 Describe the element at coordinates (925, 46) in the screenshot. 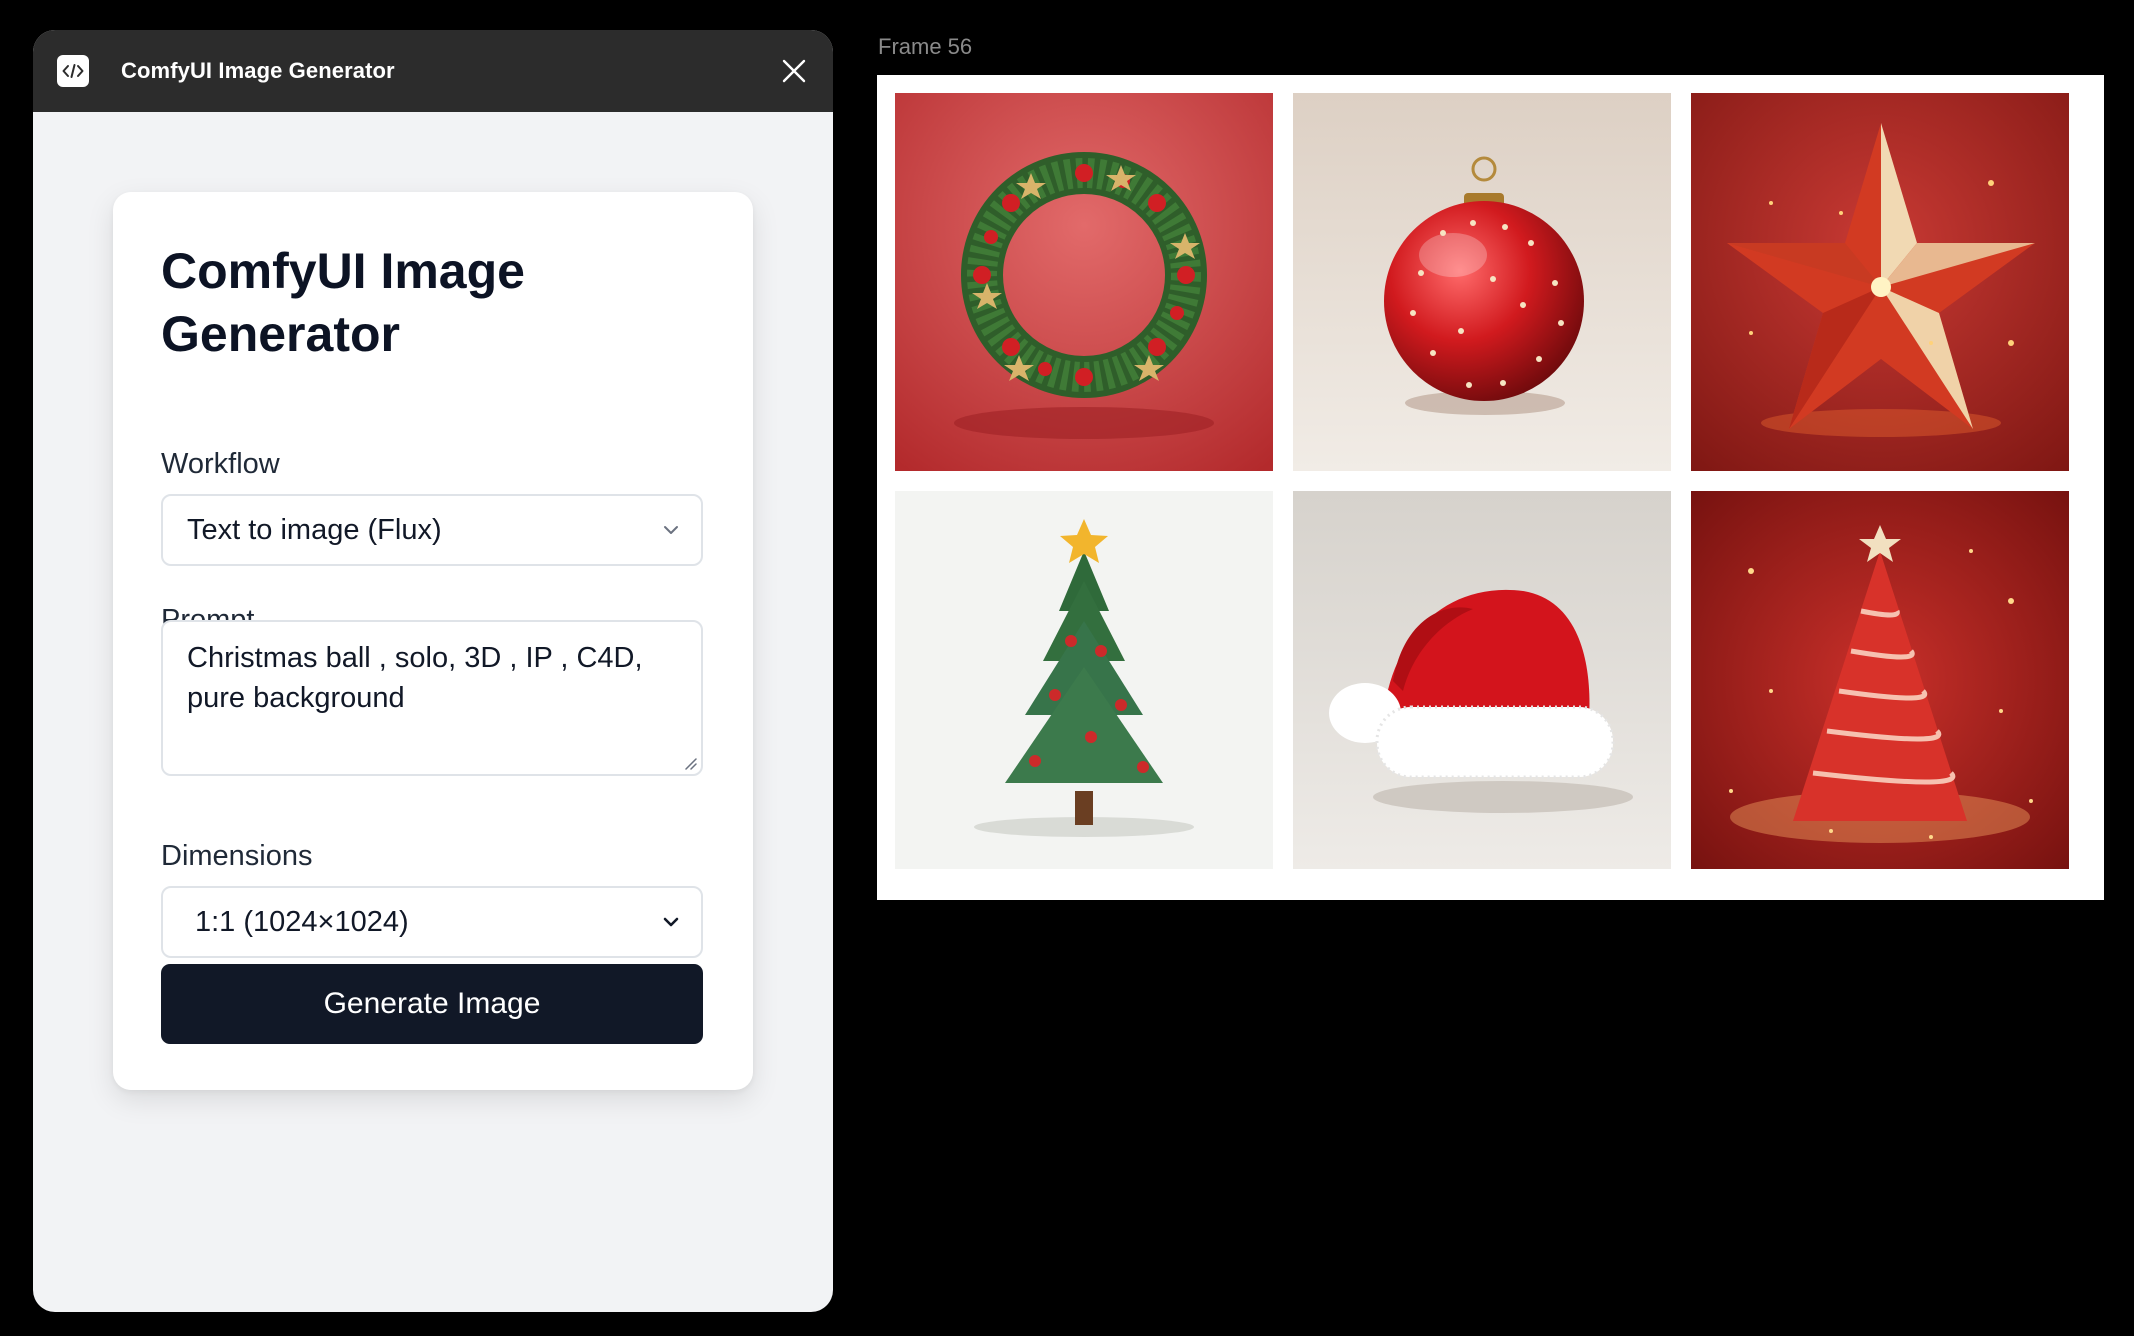

I see `frame-label: Frame 56` at that location.